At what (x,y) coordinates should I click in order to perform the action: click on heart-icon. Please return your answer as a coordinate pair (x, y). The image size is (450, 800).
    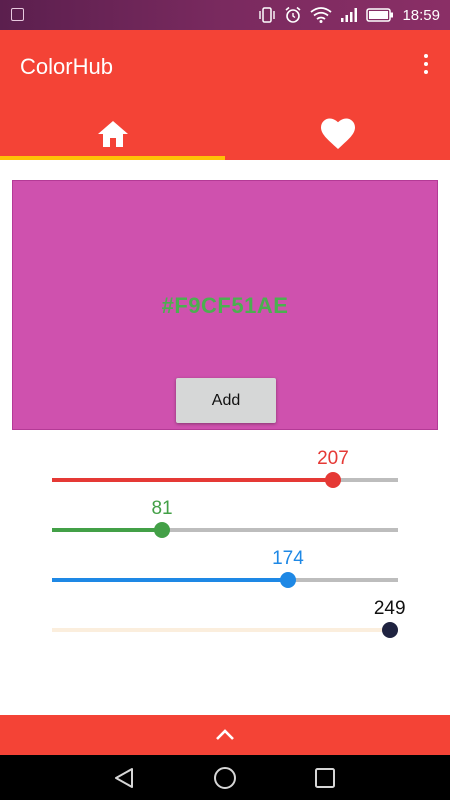
    Looking at the image, I should click on (337, 133).